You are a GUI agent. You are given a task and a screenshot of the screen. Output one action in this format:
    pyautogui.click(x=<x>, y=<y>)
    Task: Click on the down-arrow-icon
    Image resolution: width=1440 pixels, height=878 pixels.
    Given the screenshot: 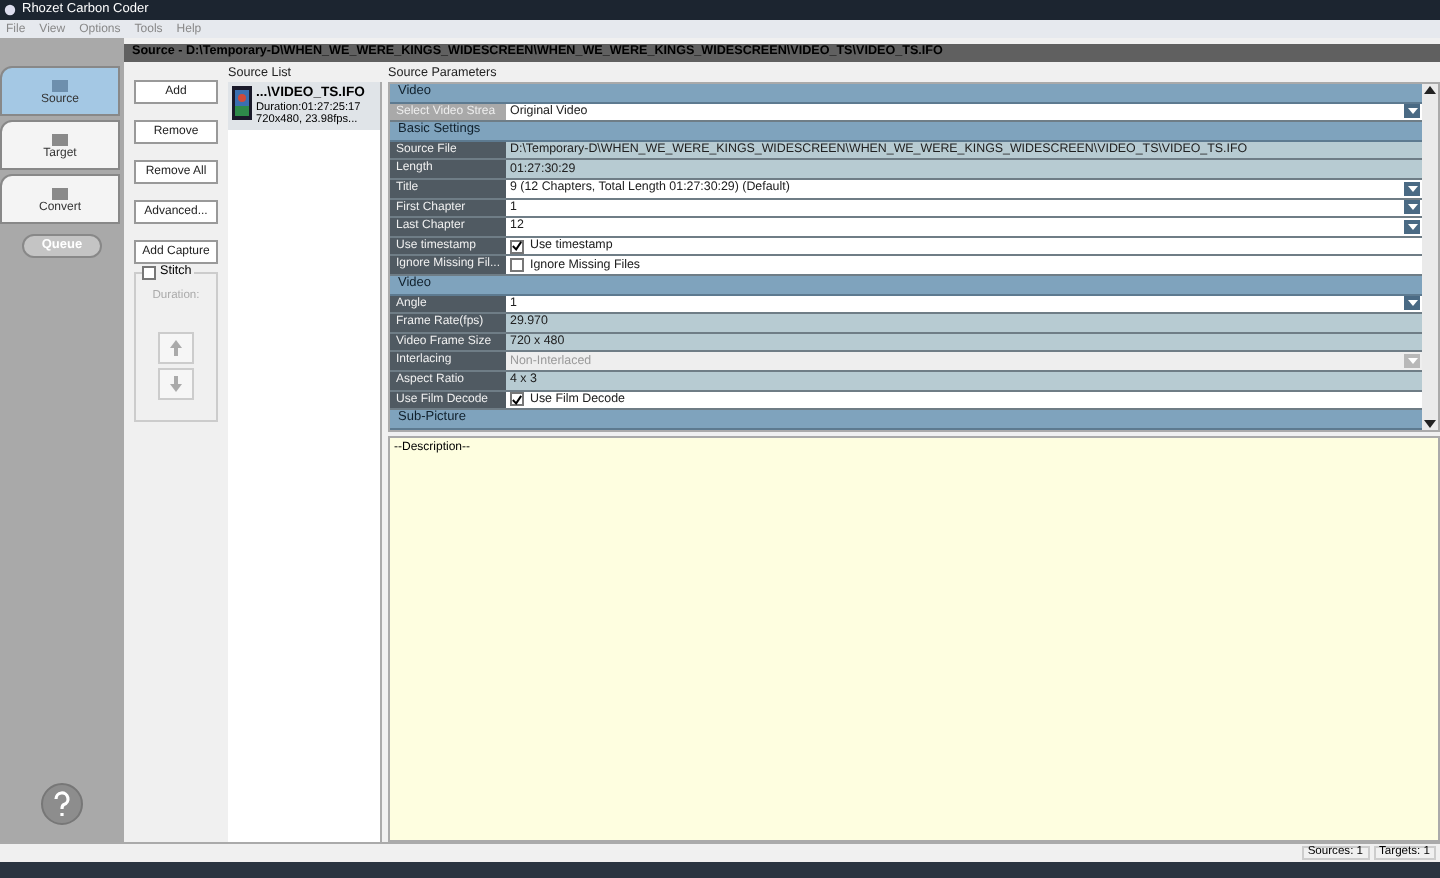 What is the action you would take?
    pyautogui.click(x=176, y=383)
    